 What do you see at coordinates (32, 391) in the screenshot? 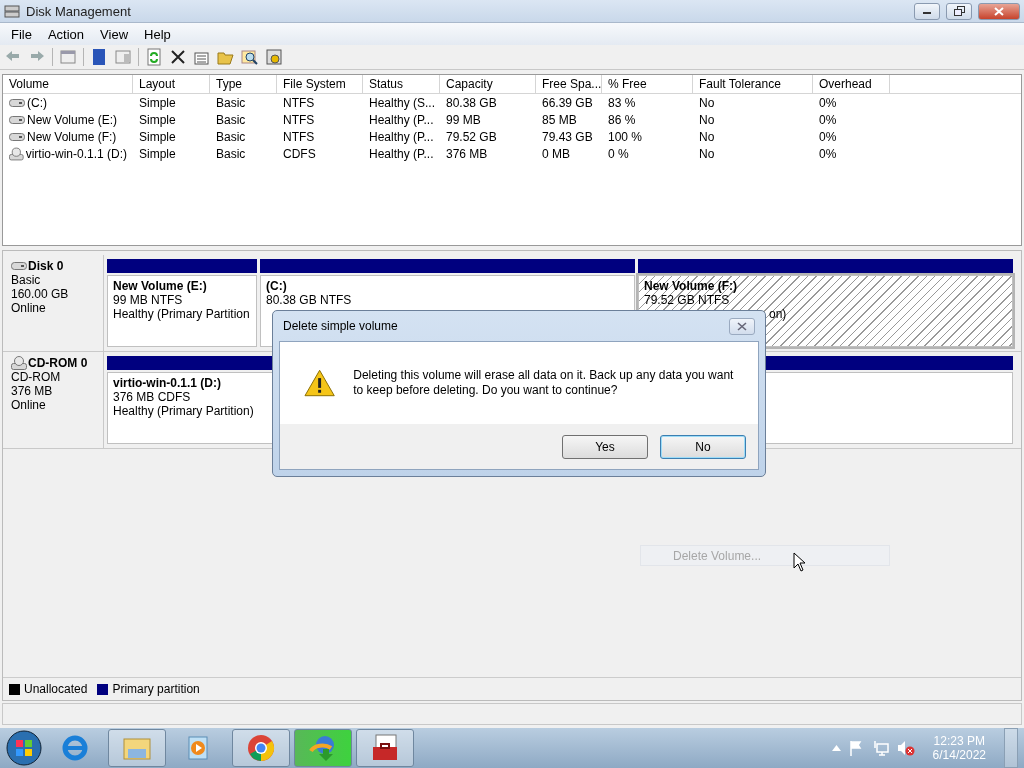
I see `disk-size: 376 MB` at bounding box center [32, 391].